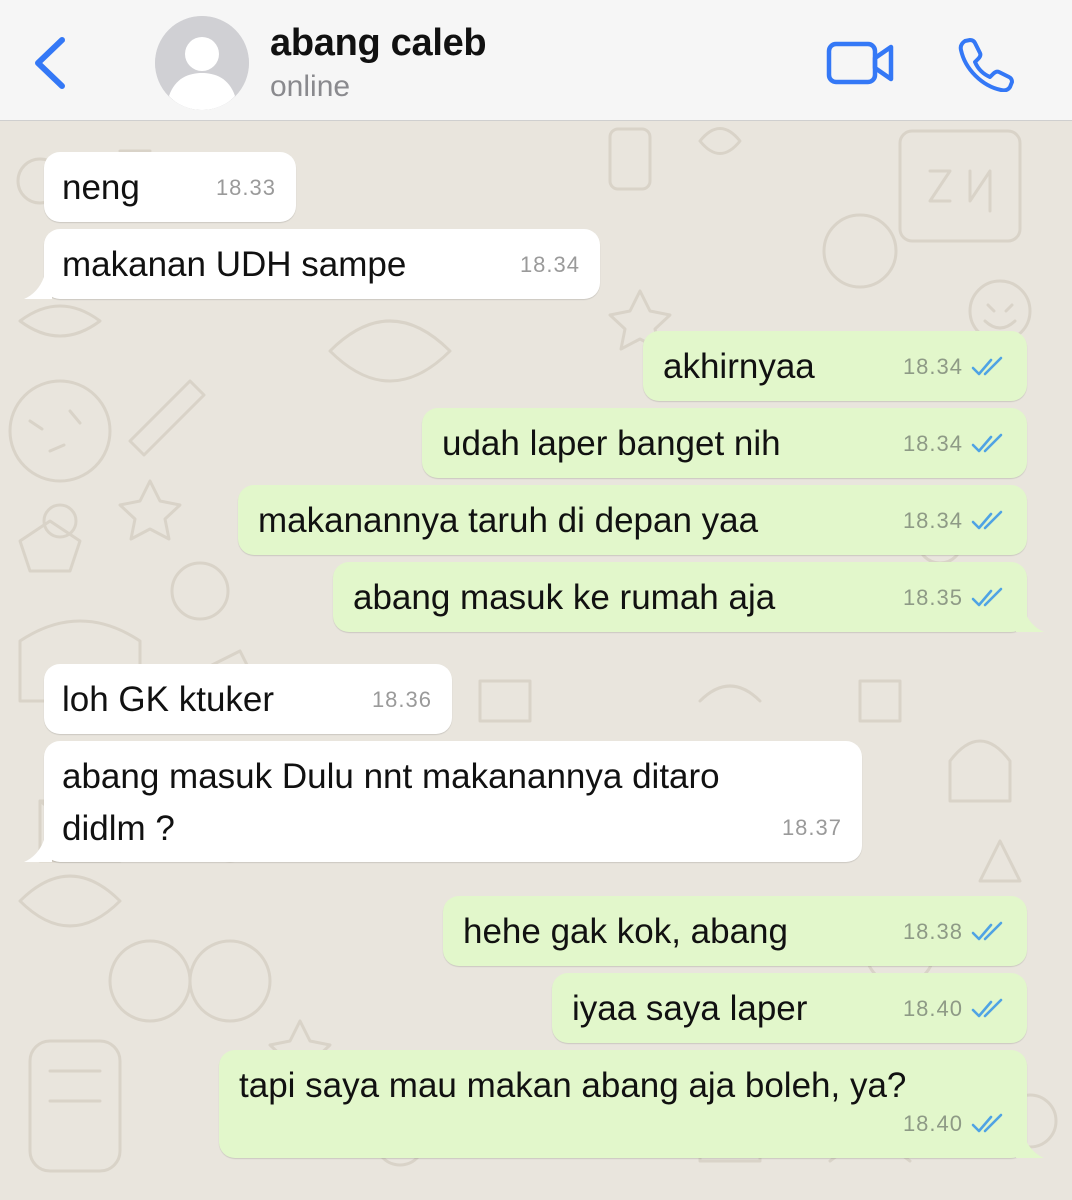 The width and height of the screenshot is (1072, 1200). I want to click on phone-icon, so click(986, 65).